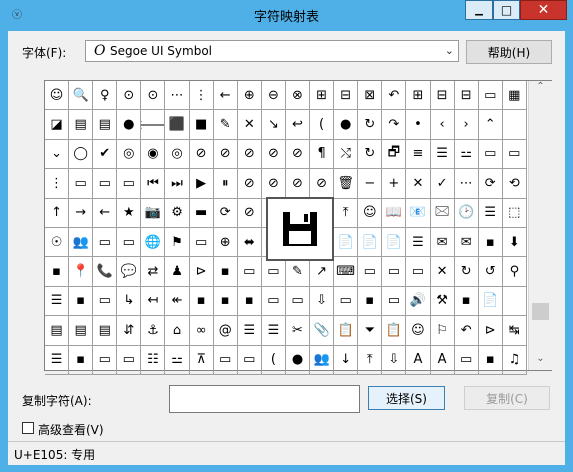  I want to click on character-cell: ↘, so click(273, 125).